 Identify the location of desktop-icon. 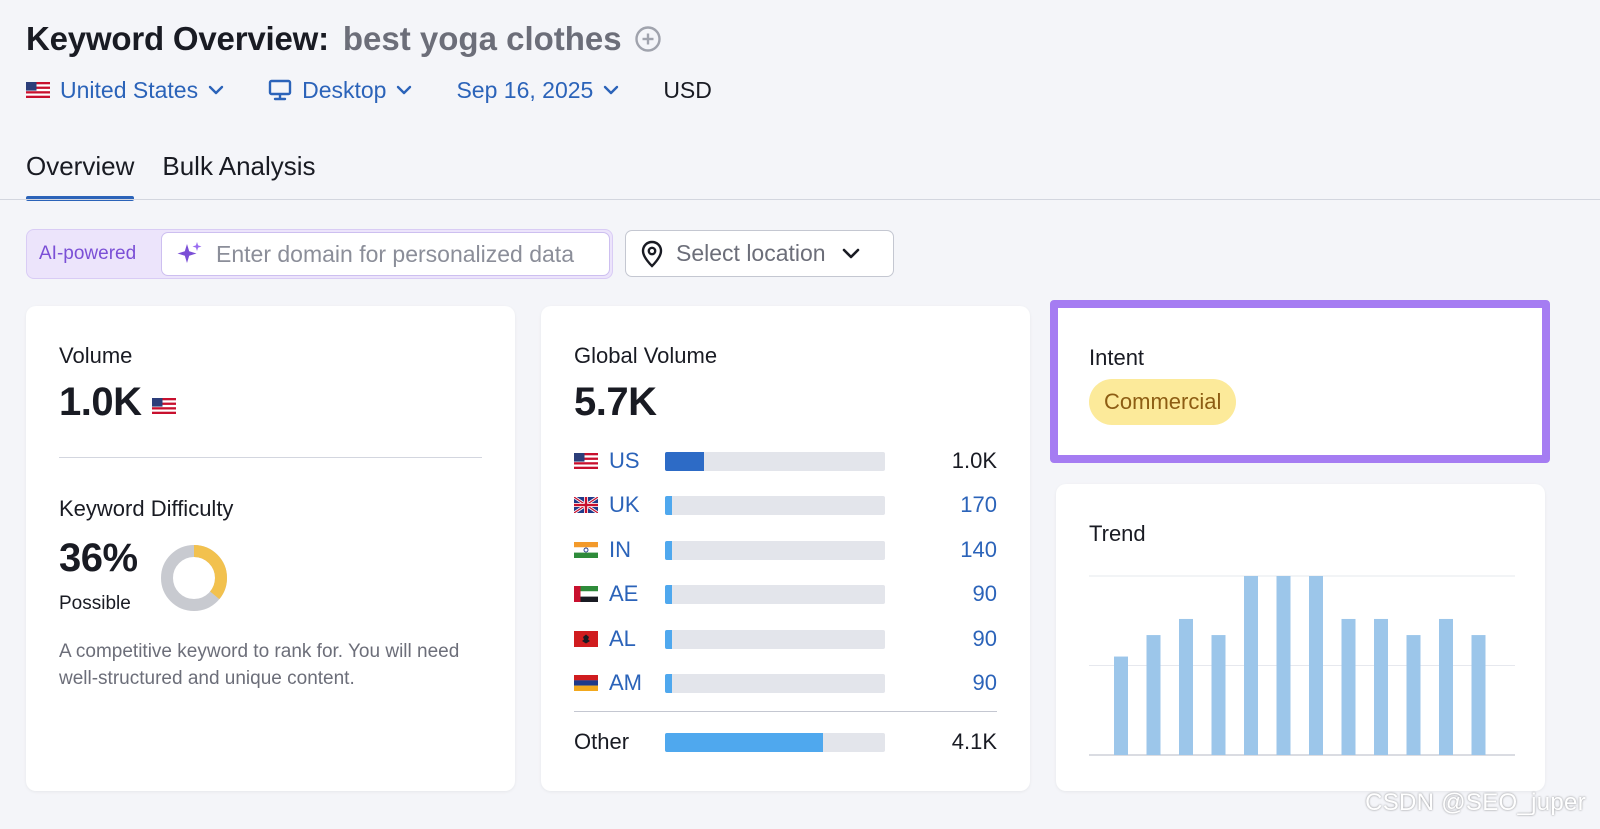
(280, 90).